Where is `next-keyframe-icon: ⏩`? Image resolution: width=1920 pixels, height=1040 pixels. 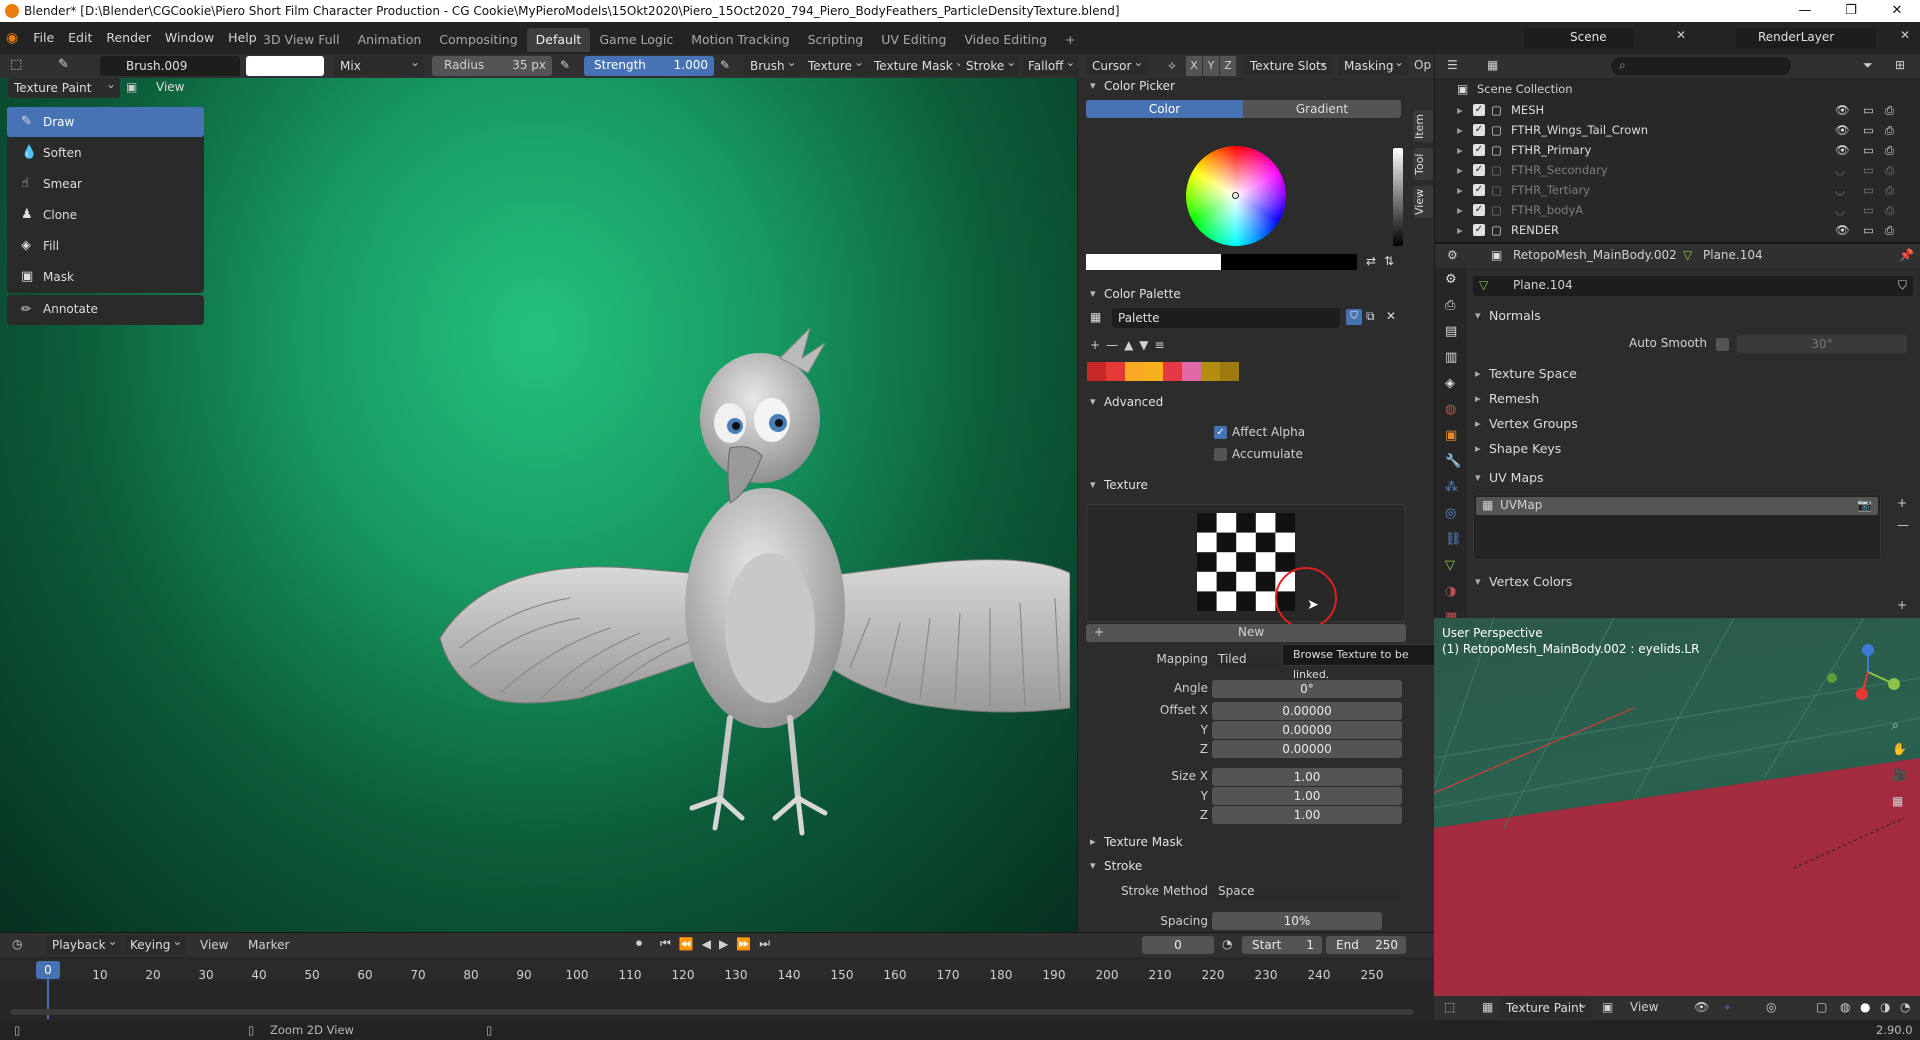 next-keyframe-icon: ⏩ is located at coordinates (743, 944).